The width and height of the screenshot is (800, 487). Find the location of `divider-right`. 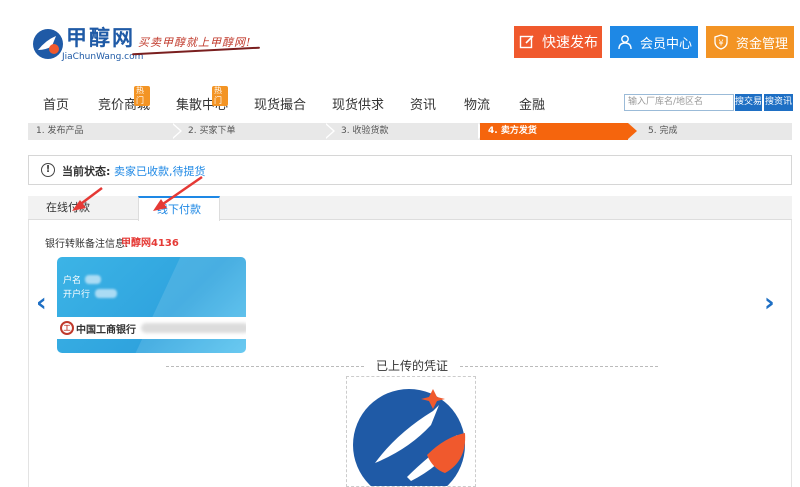

divider-right is located at coordinates (559, 366).